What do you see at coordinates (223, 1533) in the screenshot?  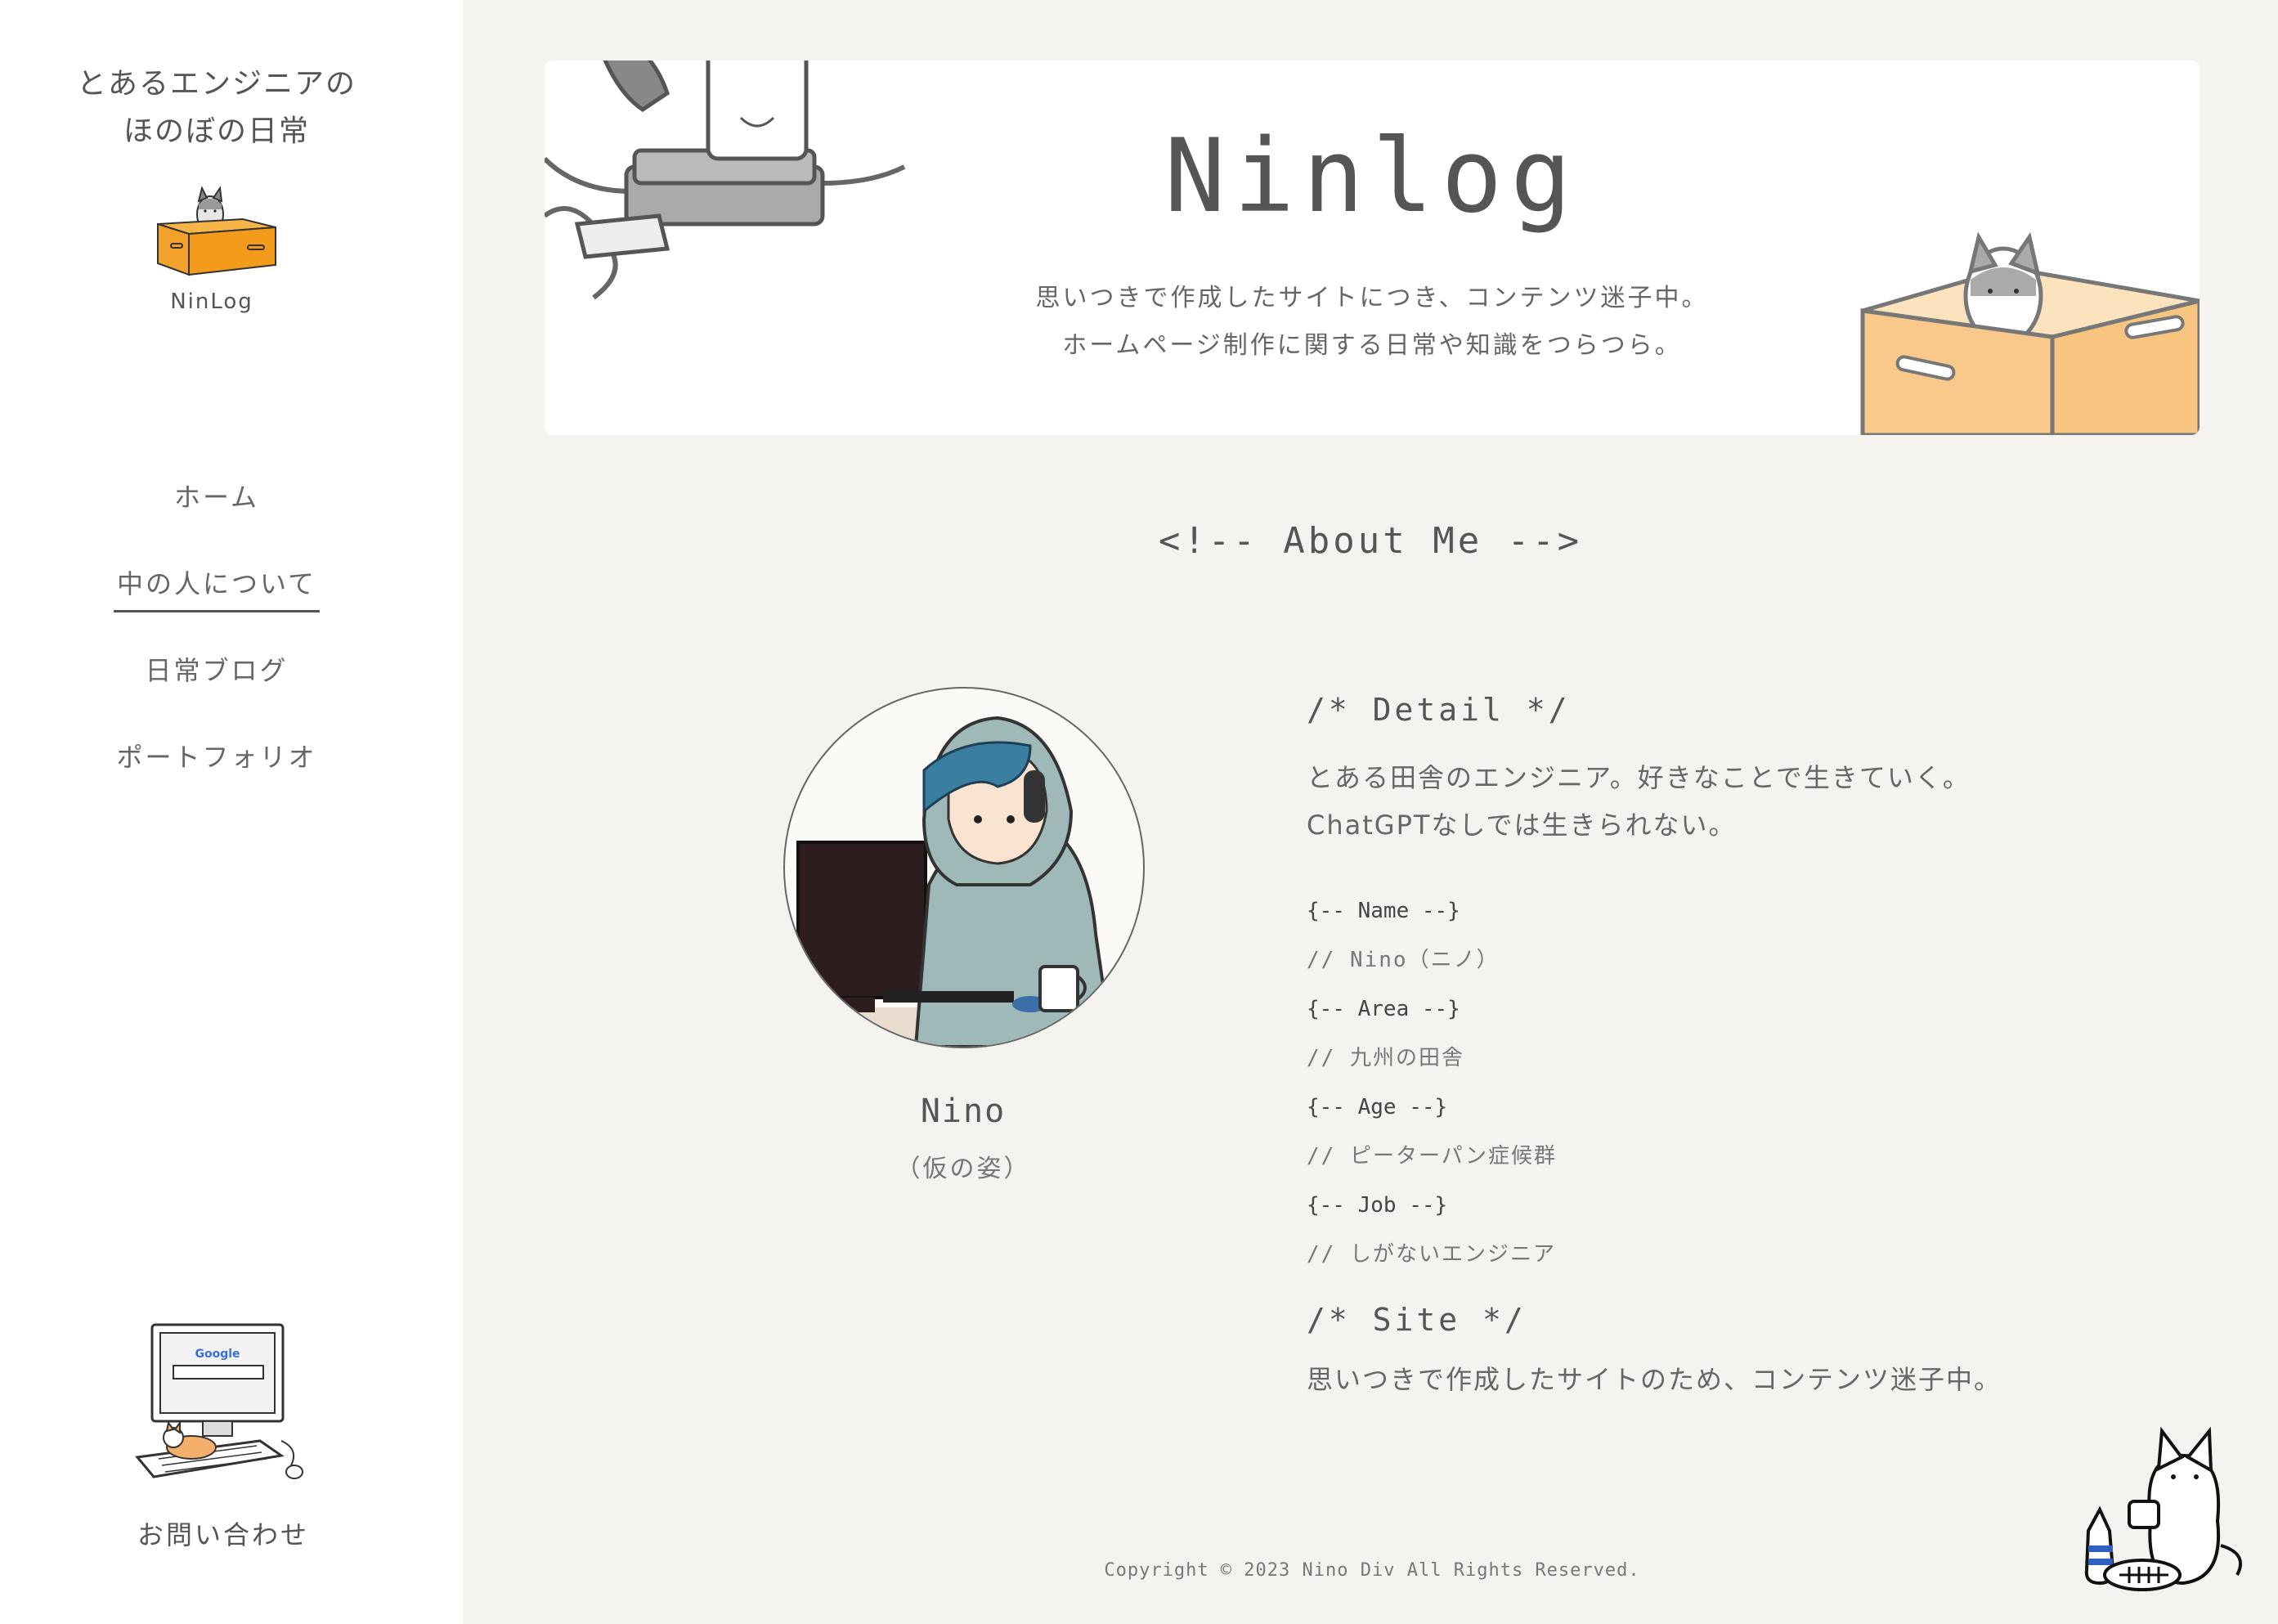 I see `contact-link: お問い合わせ` at bounding box center [223, 1533].